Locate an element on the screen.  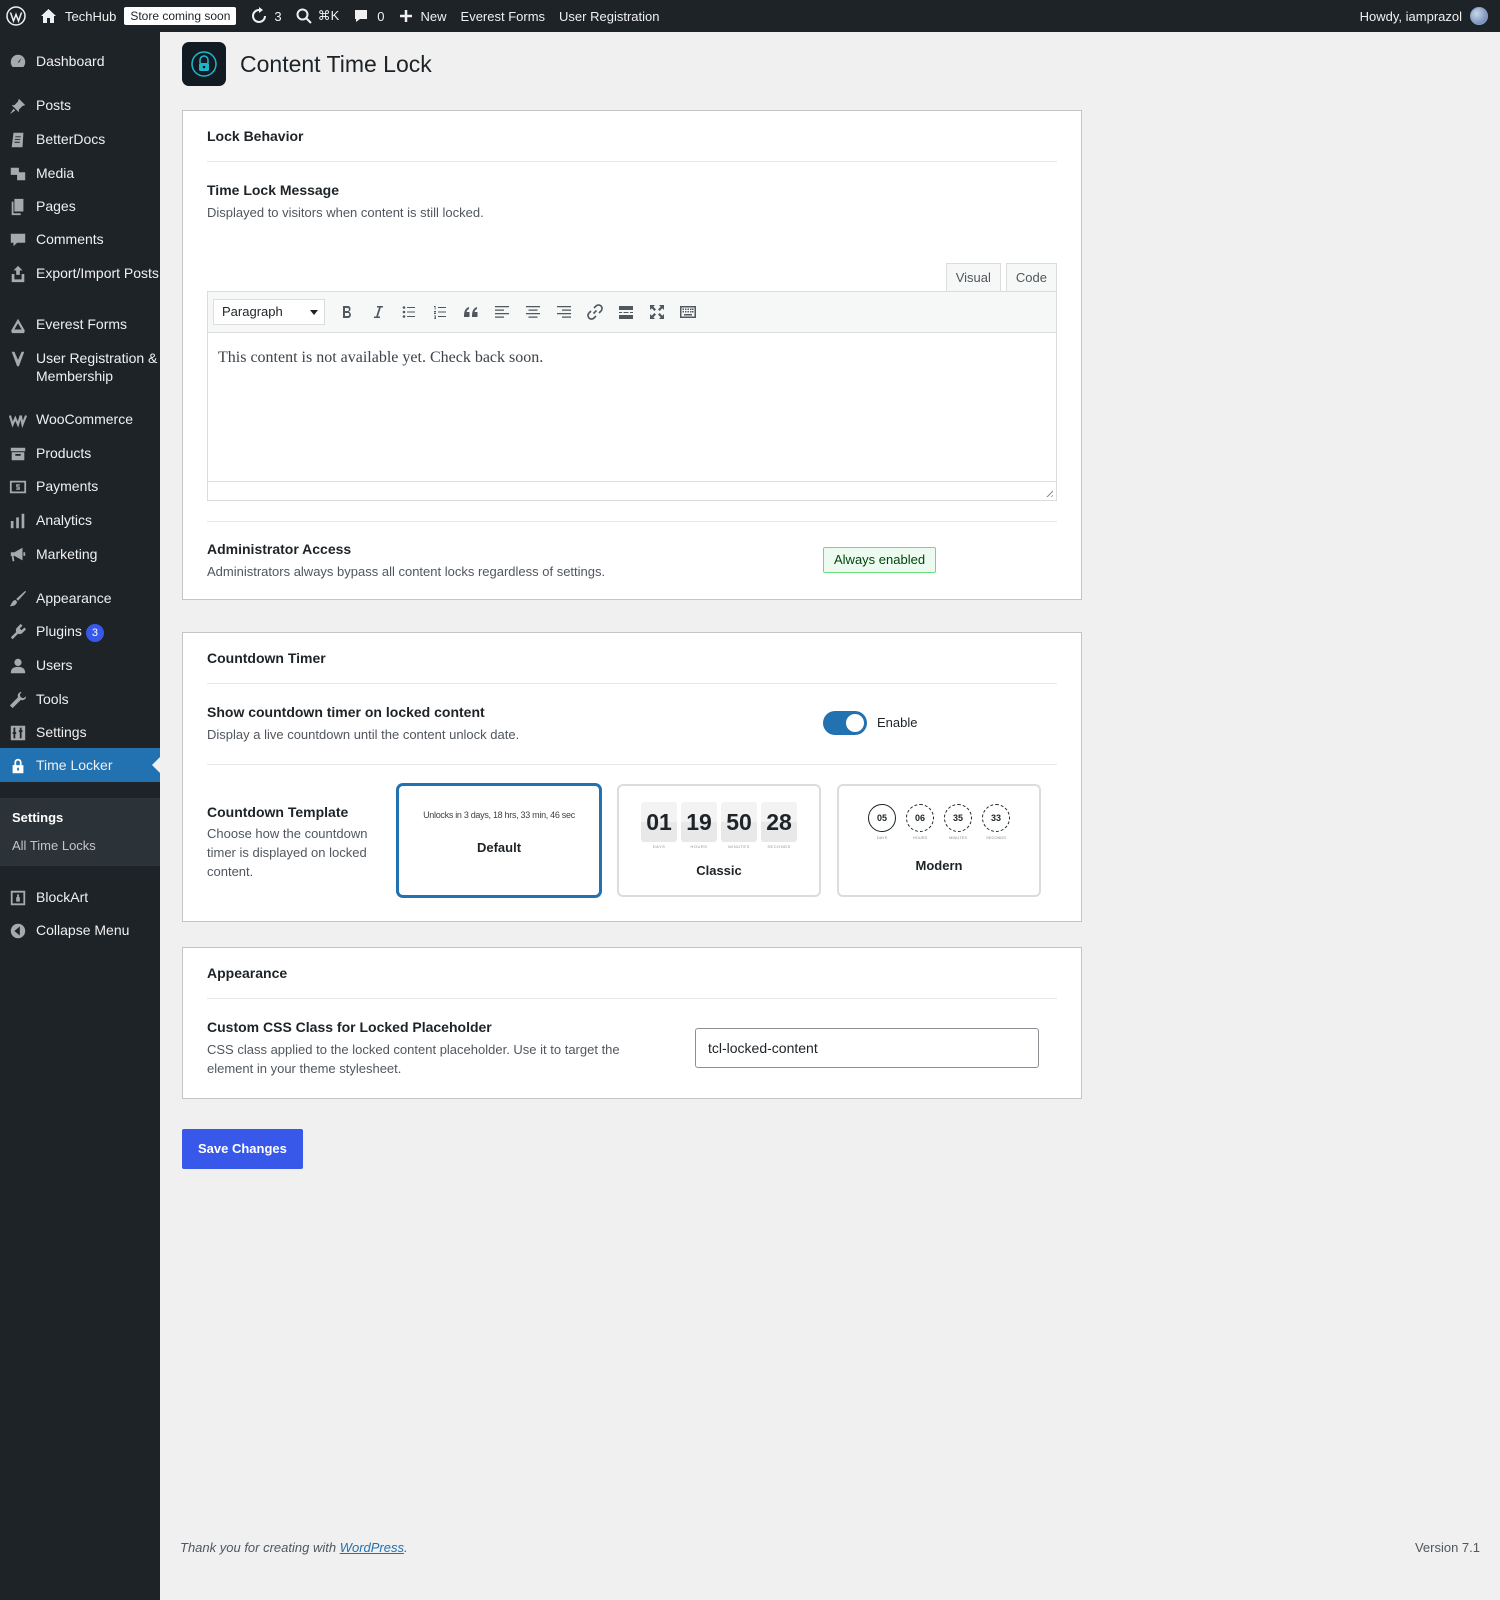
submenu-item-settings: Settings is located at coordinates (37, 817).